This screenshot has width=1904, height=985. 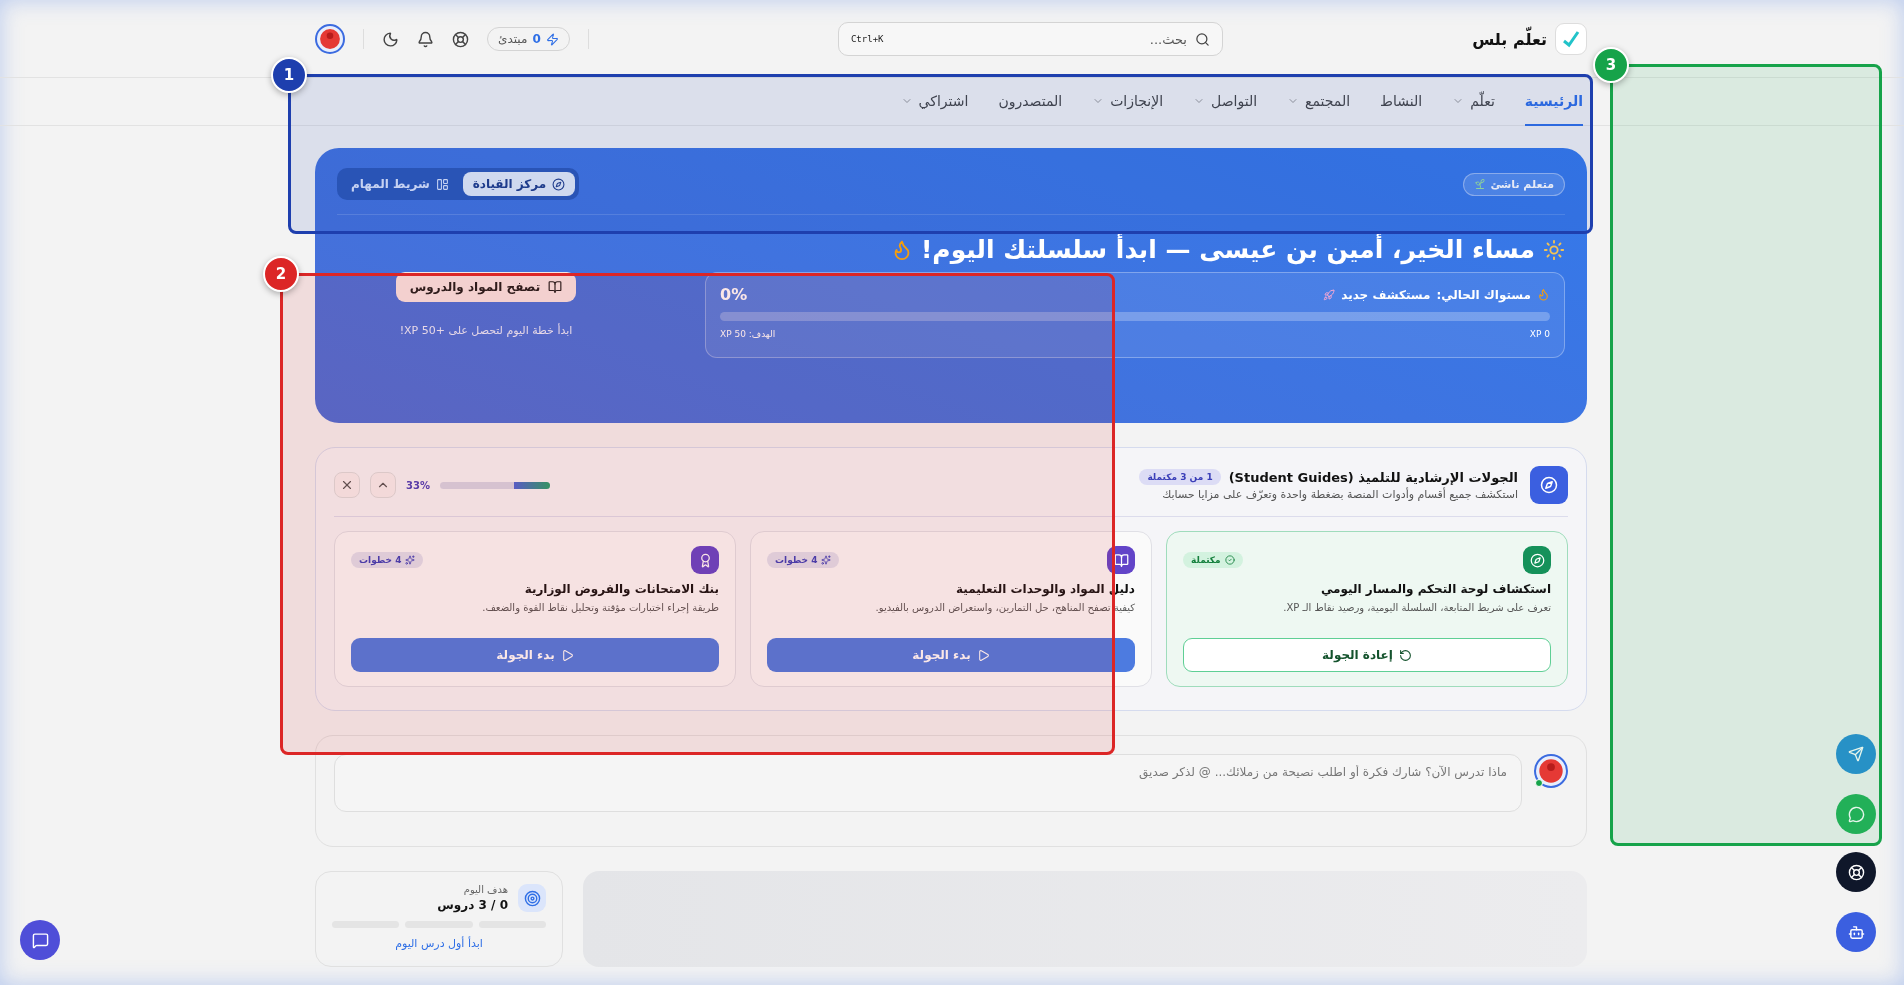 I want to click on chat-button, so click(x=40, y=940).